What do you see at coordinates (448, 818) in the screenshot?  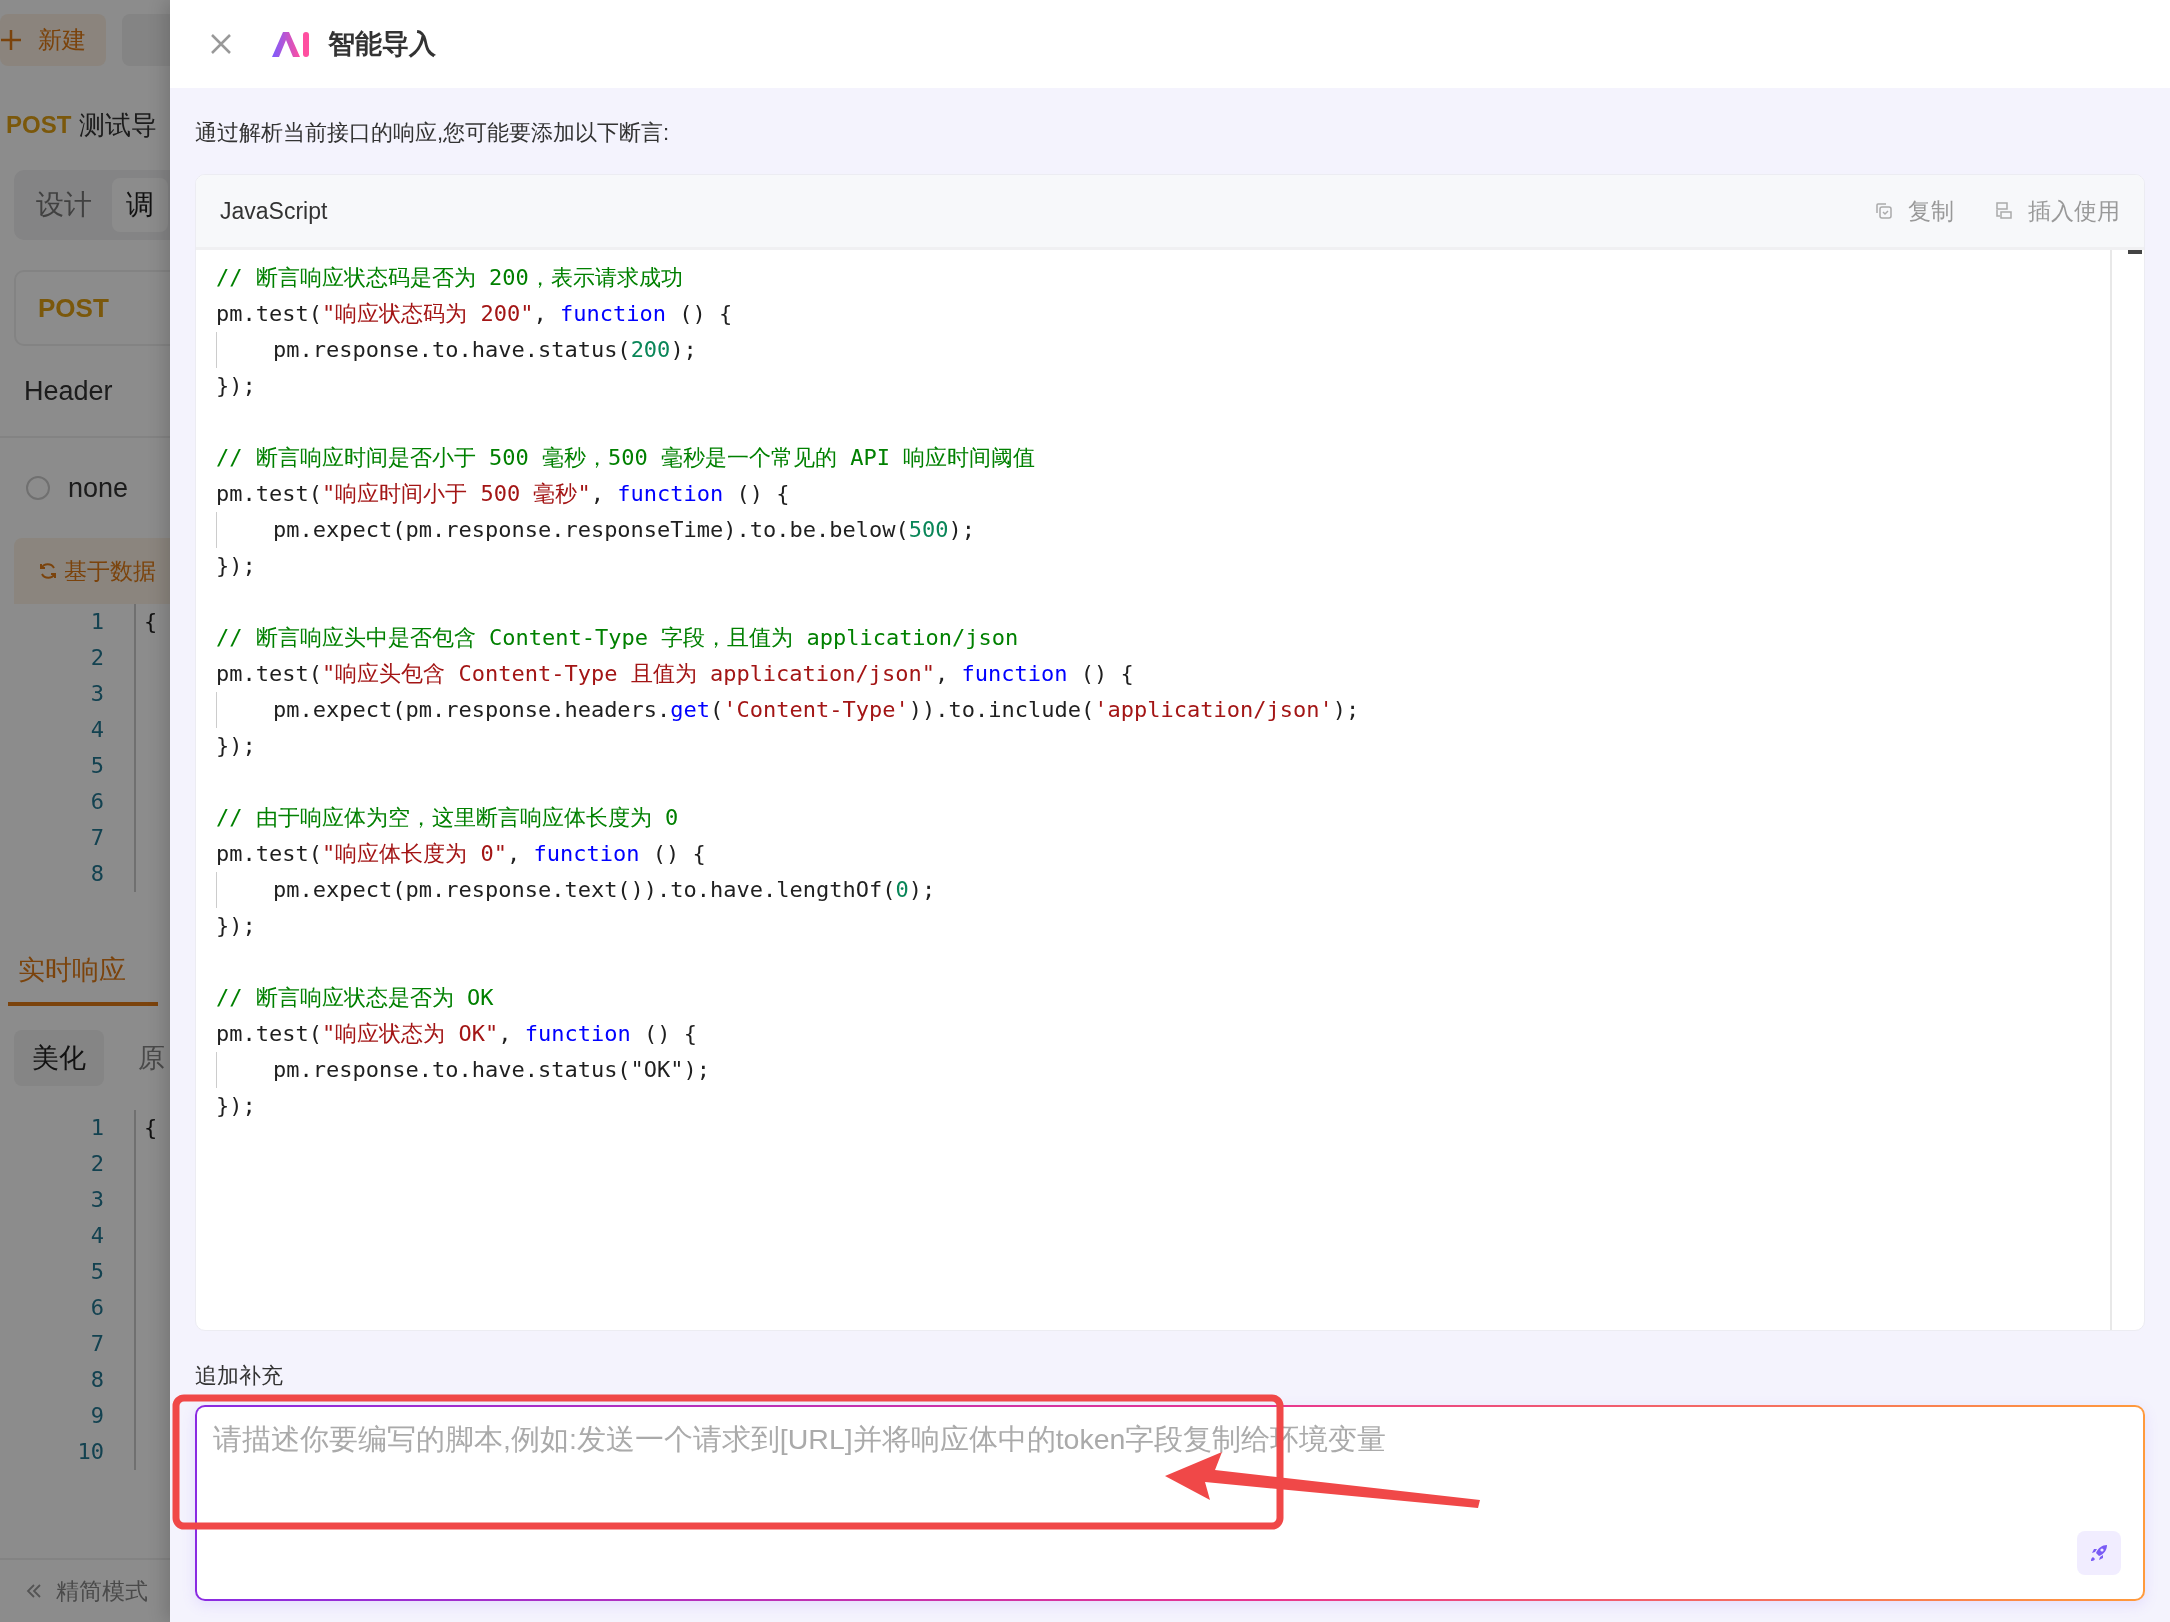 I see `code-comment: // 由于响应体为空，这里断言响应体长度为 0` at bounding box center [448, 818].